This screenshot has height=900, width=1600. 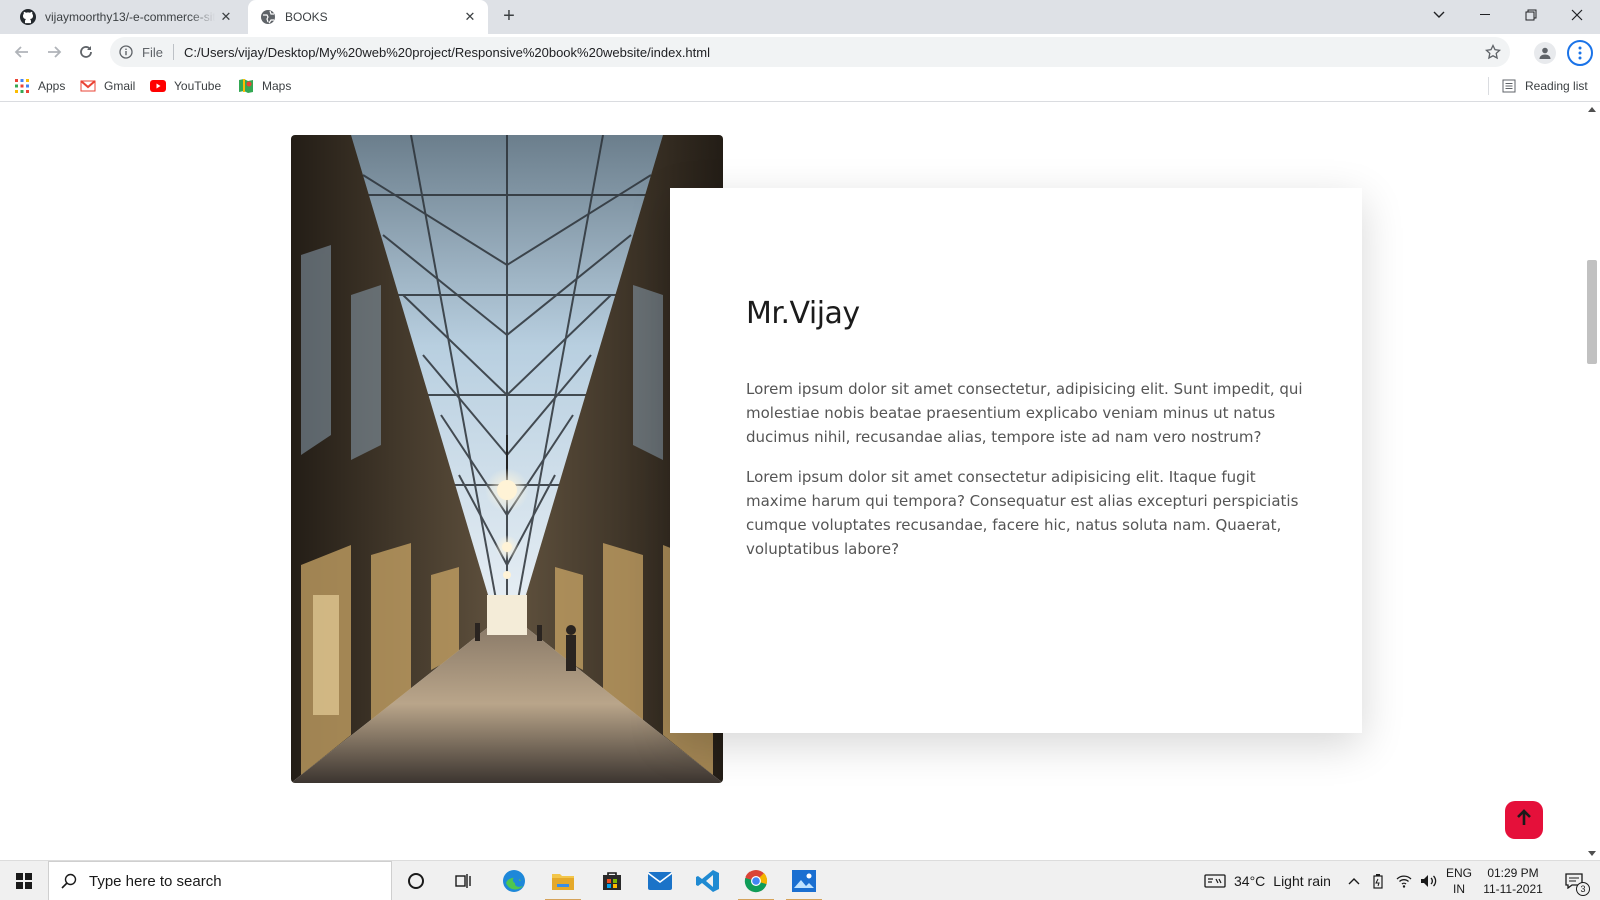 What do you see at coordinates (804, 880) in the screenshot?
I see `photos-icon` at bounding box center [804, 880].